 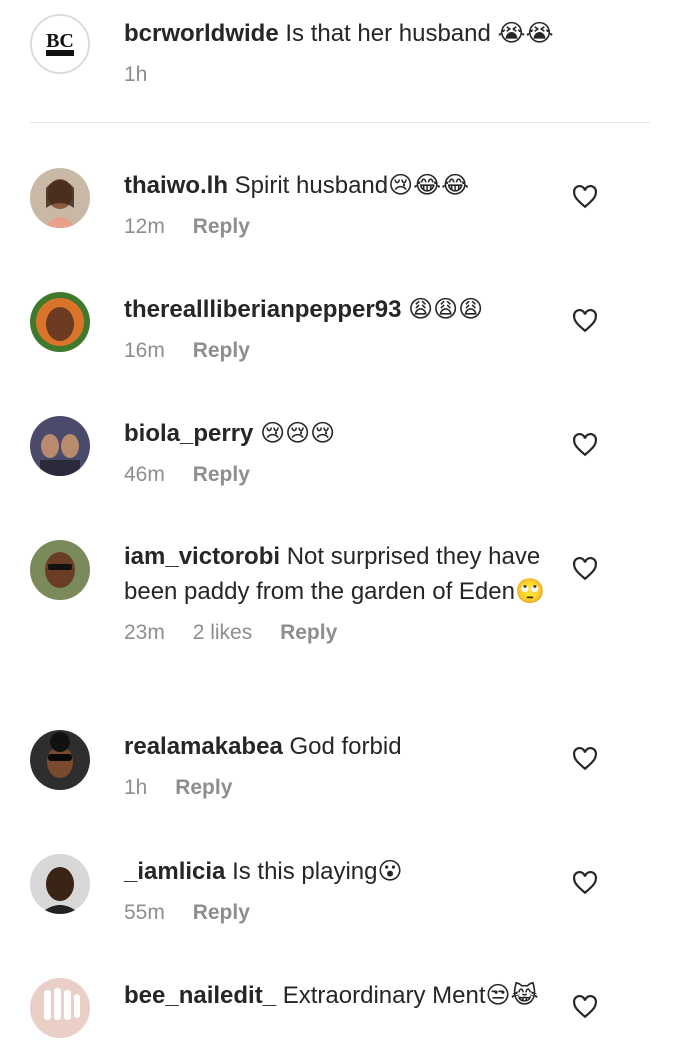 What do you see at coordinates (529, 591) in the screenshot?
I see `comment-emoji: 🙄` at bounding box center [529, 591].